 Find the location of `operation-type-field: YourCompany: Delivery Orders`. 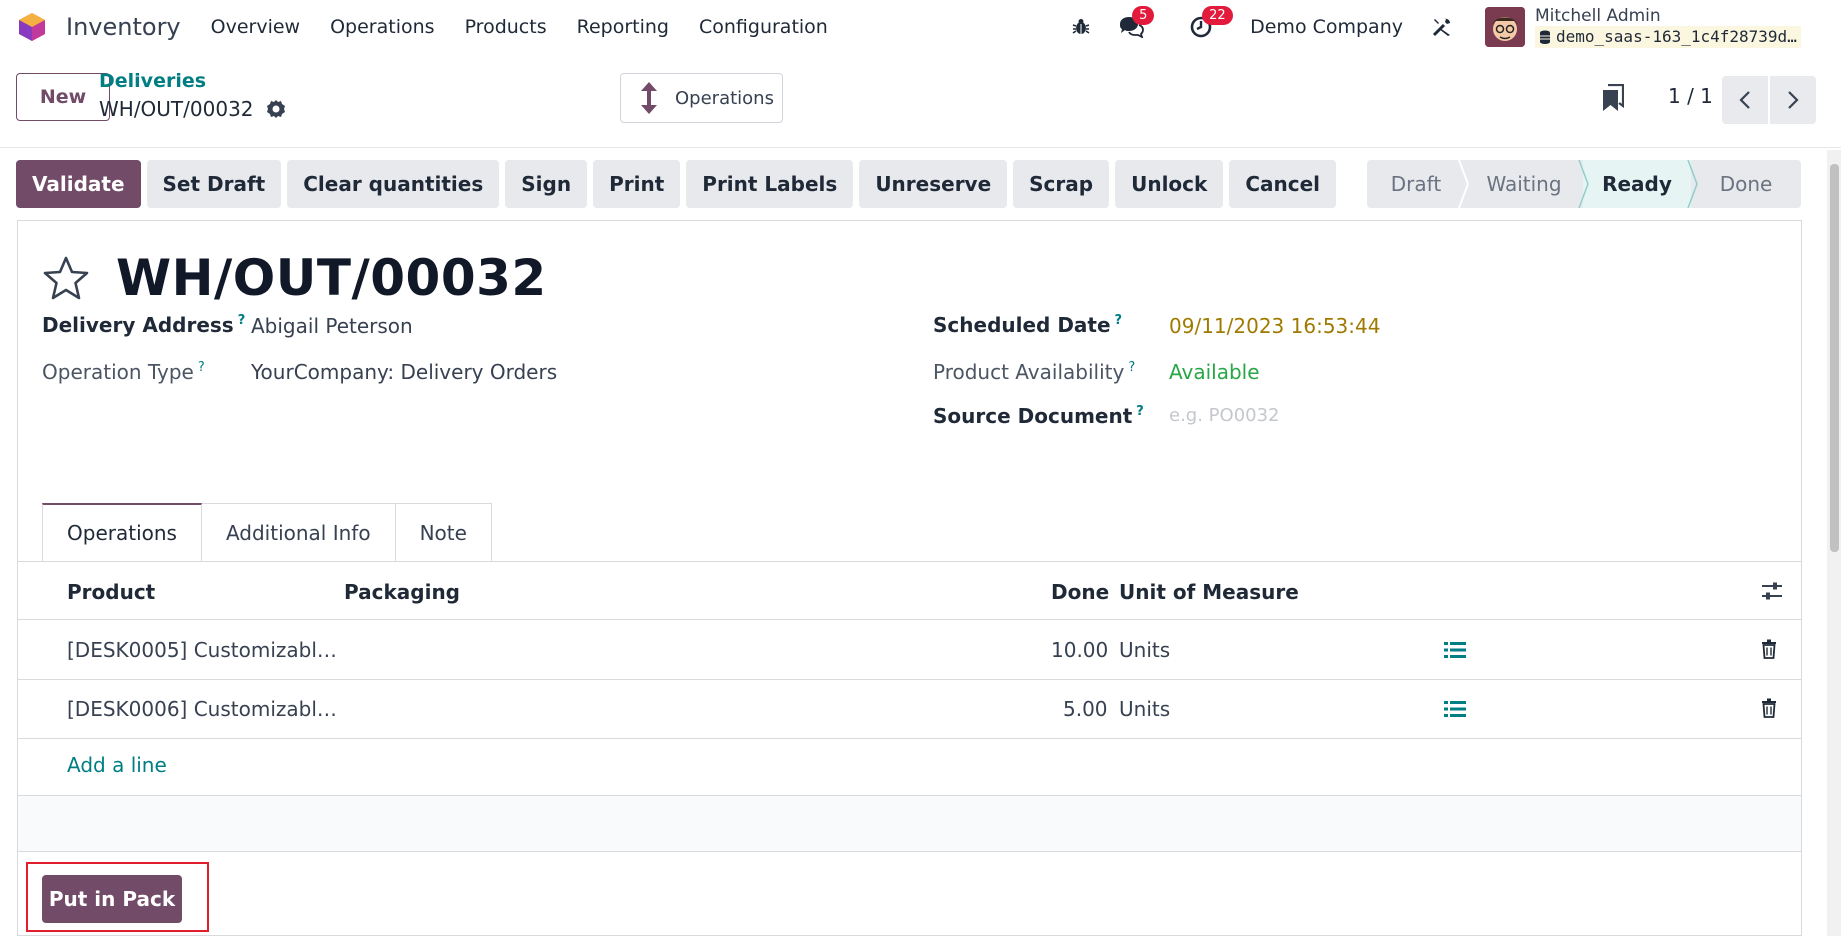

operation-type-field: YourCompany: Delivery Orders is located at coordinates (404, 372).